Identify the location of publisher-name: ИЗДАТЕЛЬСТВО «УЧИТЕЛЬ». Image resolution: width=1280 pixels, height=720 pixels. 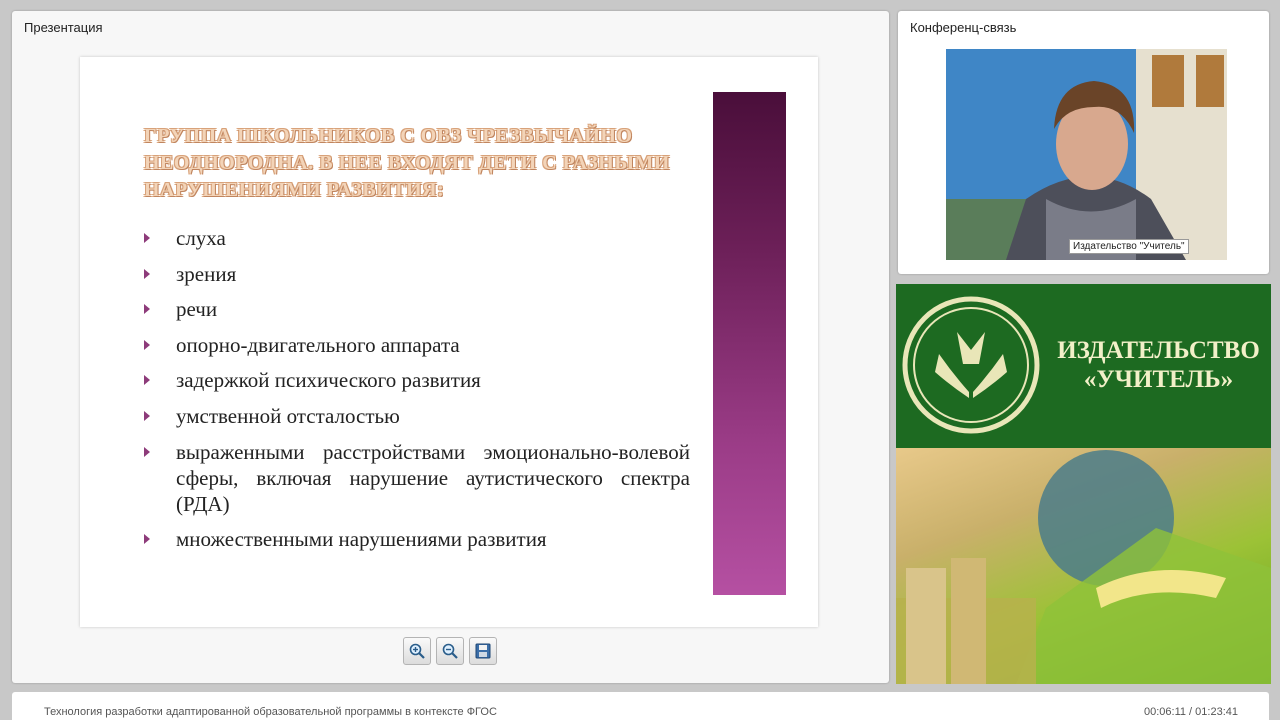
(1158, 365).